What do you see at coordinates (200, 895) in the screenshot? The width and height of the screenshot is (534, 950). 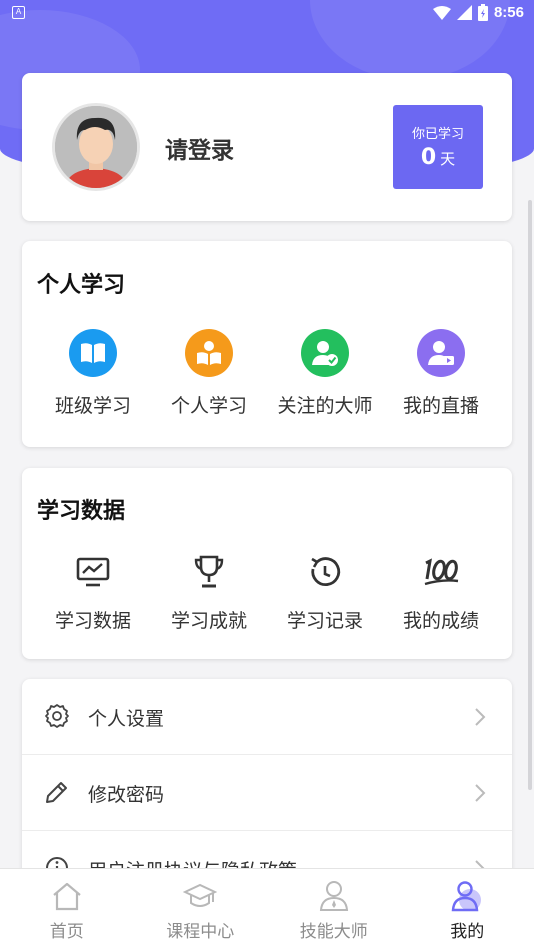 I see `graduation-cap-icon` at bounding box center [200, 895].